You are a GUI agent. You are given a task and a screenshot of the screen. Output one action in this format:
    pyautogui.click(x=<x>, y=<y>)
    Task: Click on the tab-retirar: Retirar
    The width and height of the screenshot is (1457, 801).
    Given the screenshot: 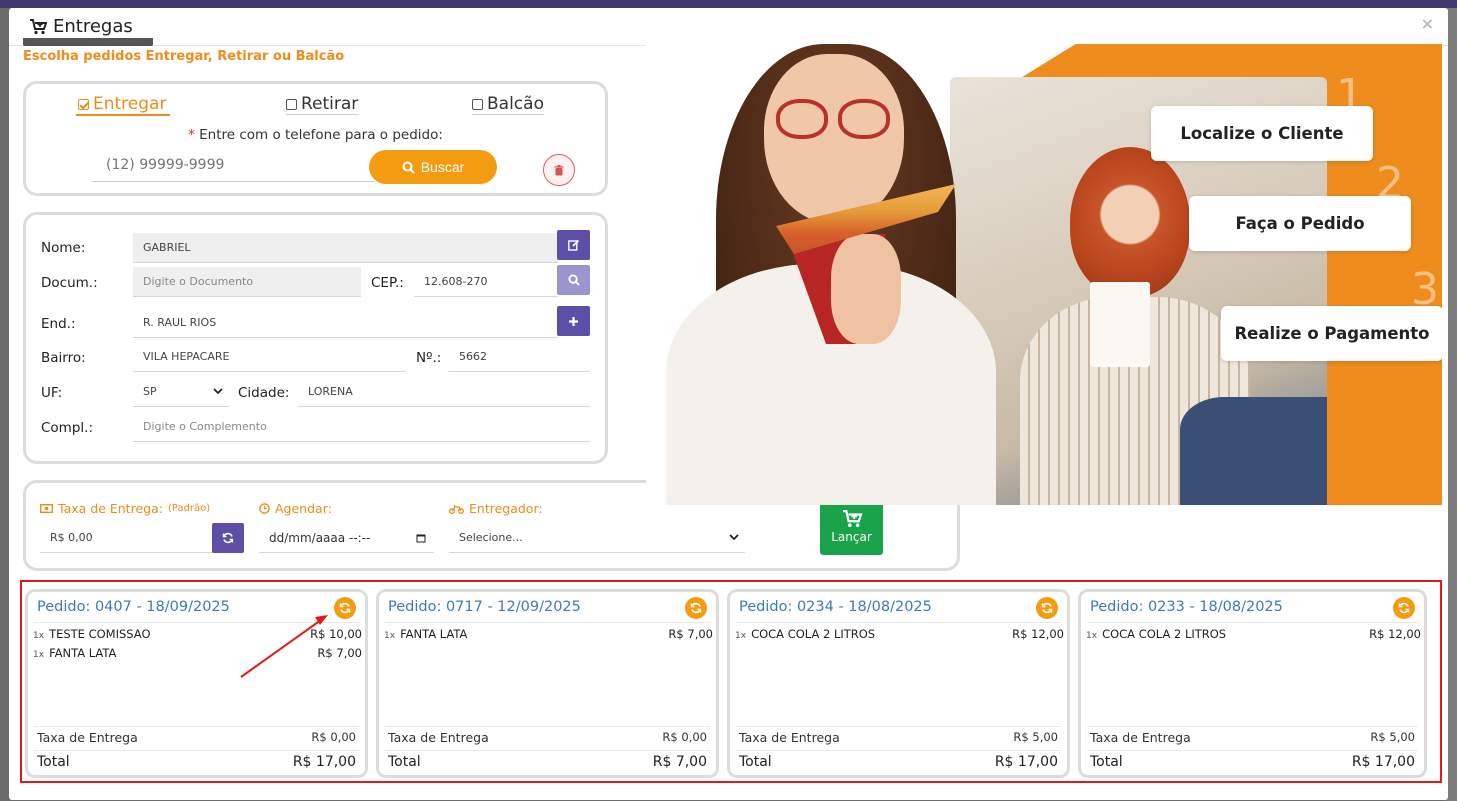 What is the action you would take?
    pyautogui.click(x=322, y=104)
    